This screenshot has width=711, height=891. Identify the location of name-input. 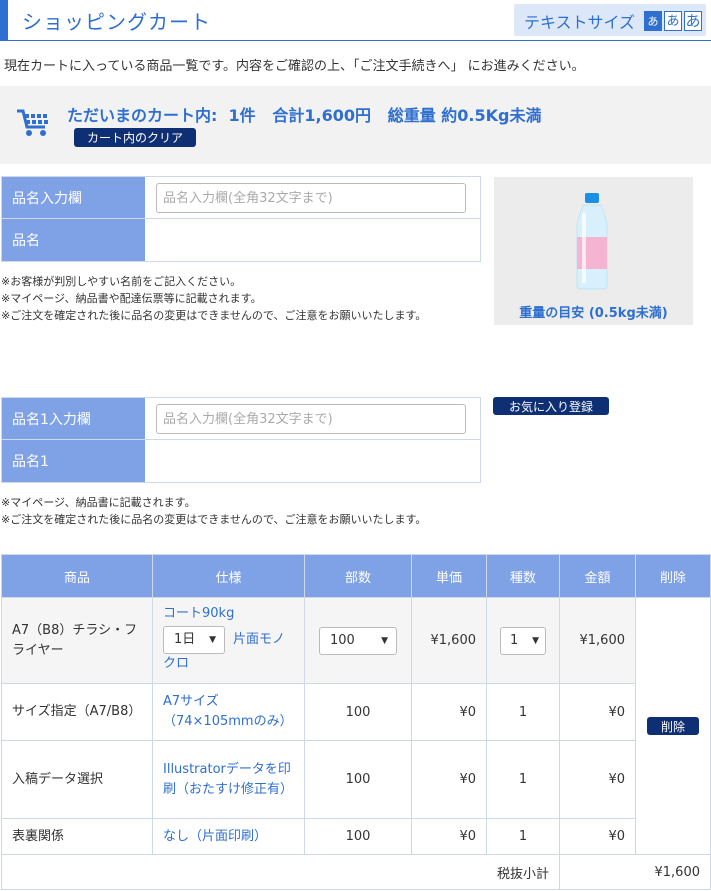
(311, 198).